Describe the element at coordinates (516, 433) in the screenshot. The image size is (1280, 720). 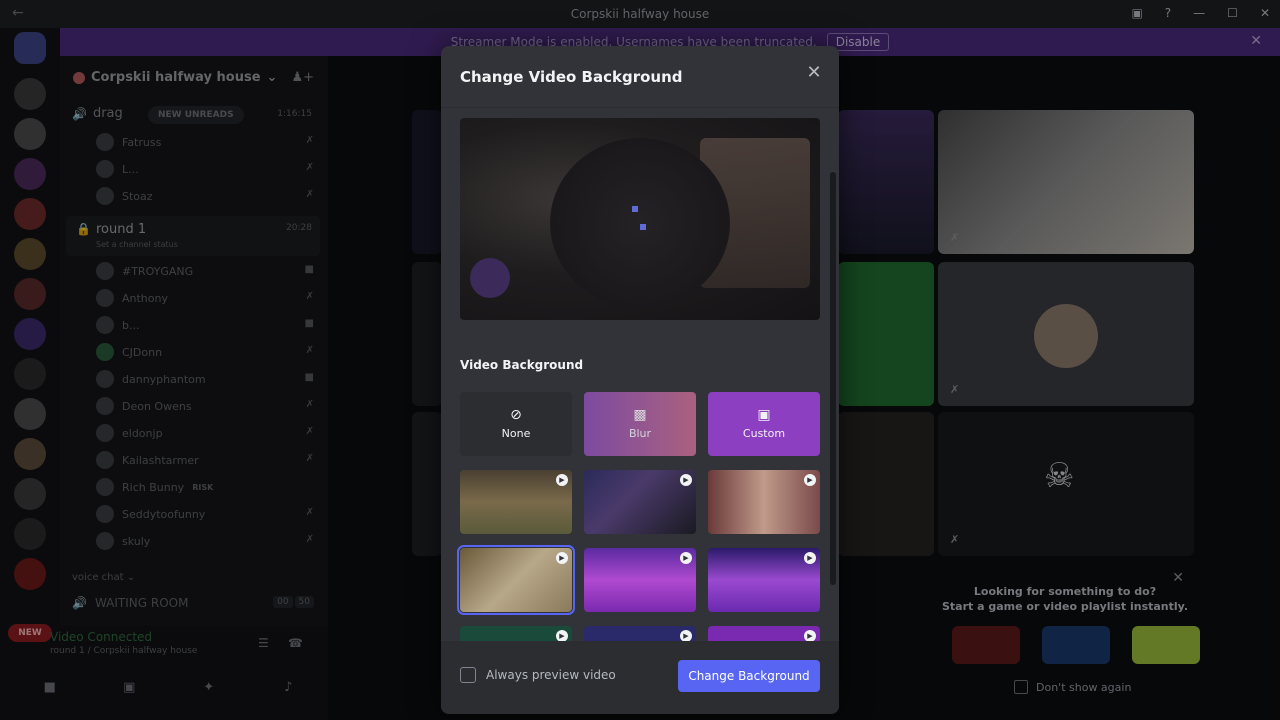
I see `option-label: None` at that location.